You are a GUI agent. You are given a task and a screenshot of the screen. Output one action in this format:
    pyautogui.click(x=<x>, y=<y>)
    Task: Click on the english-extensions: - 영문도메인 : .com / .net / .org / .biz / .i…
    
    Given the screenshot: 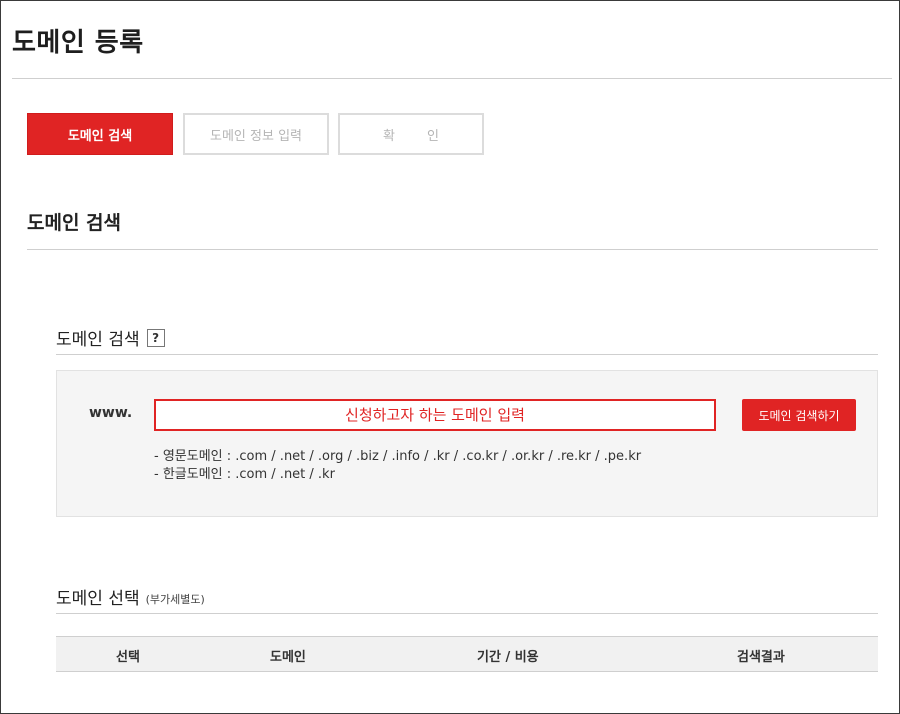 What is the action you would take?
    pyautogui.click(x=398, y=456)
    